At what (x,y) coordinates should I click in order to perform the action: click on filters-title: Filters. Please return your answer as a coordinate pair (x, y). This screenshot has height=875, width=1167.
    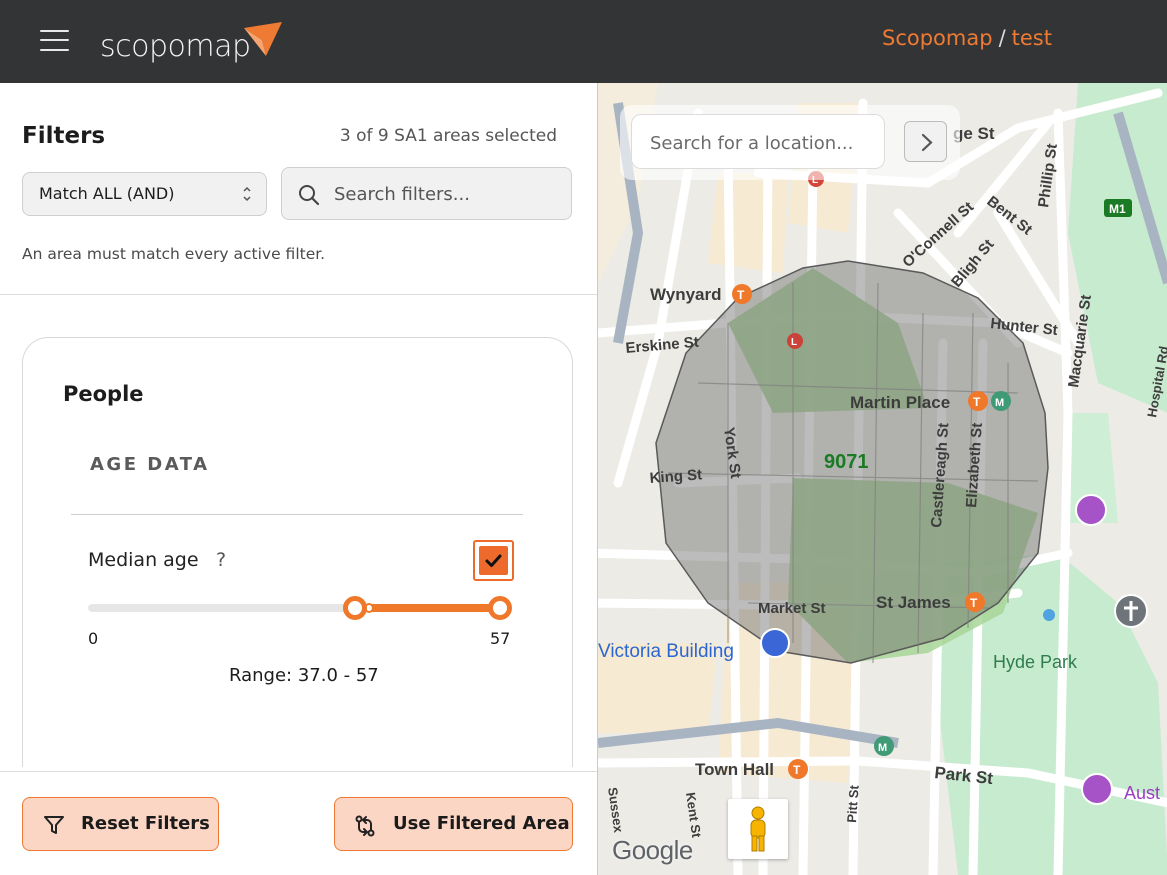
    Looking at the image, I should click on (64, 136).